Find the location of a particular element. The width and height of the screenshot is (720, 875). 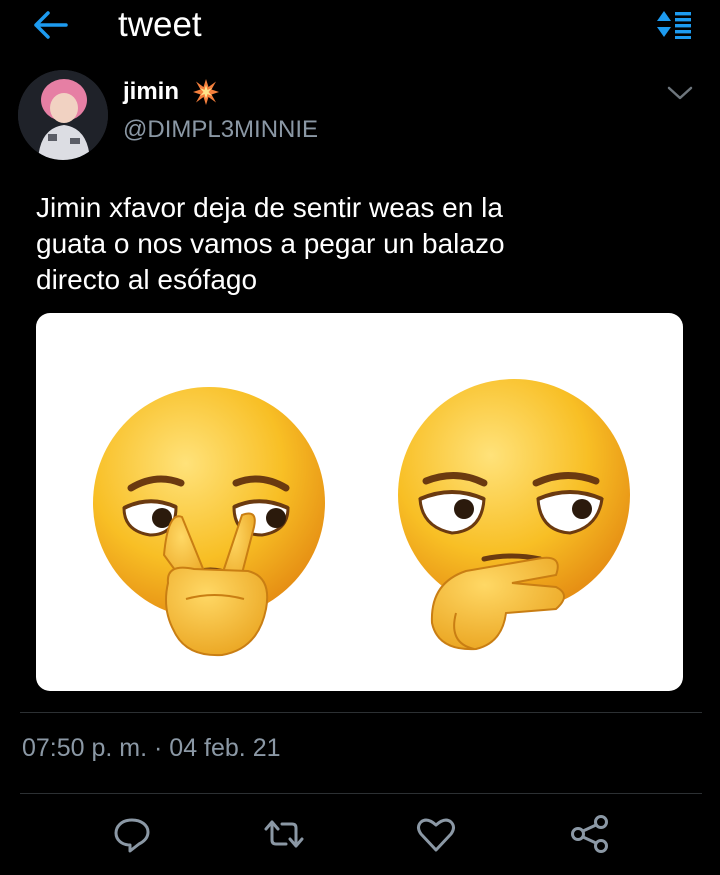

chevron-down-icon is located at coordinates (680, 93).